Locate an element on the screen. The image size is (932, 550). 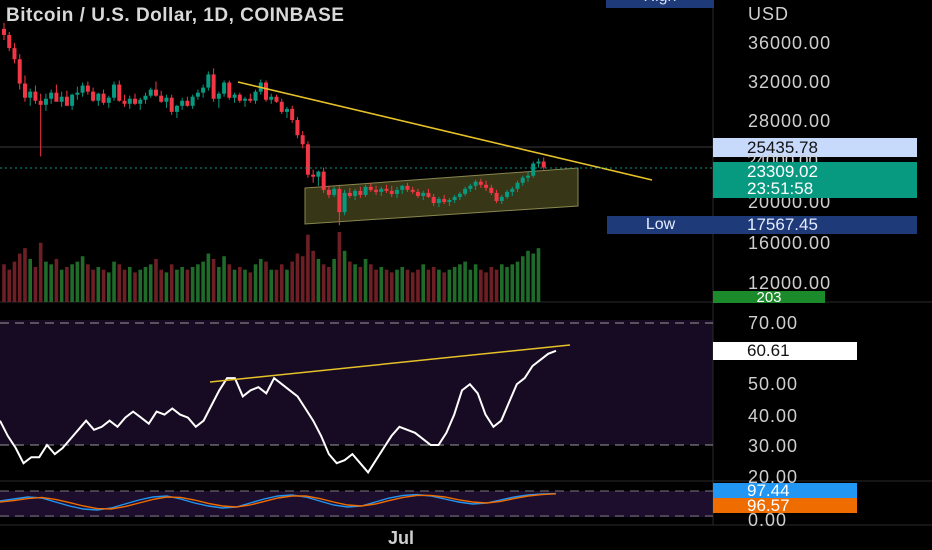
volume-value-tag: 203 is located at coordinates (769, 297).